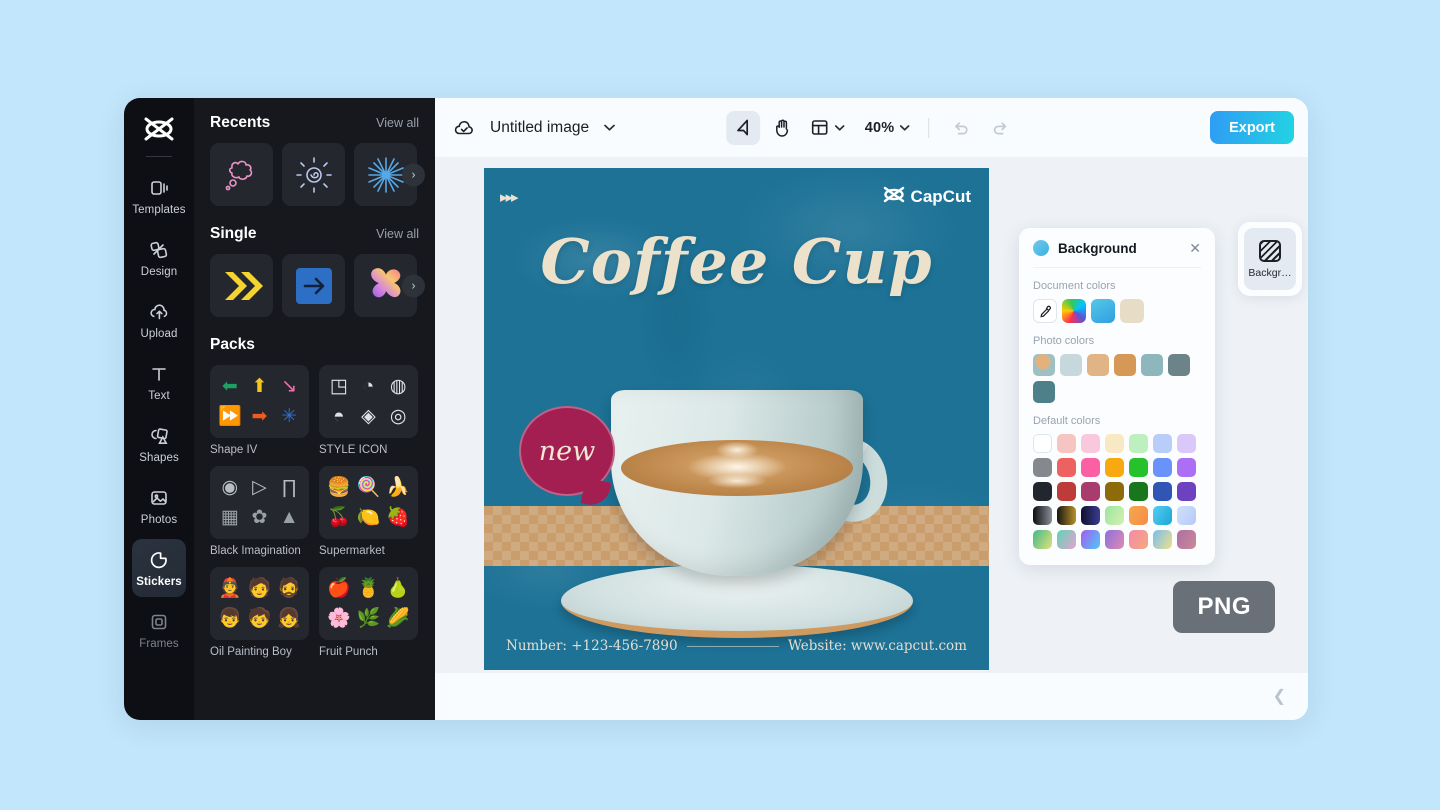 This screenshot has height=810, width=1440. I want to click on swatch-pale-red, so click(1066, 443).